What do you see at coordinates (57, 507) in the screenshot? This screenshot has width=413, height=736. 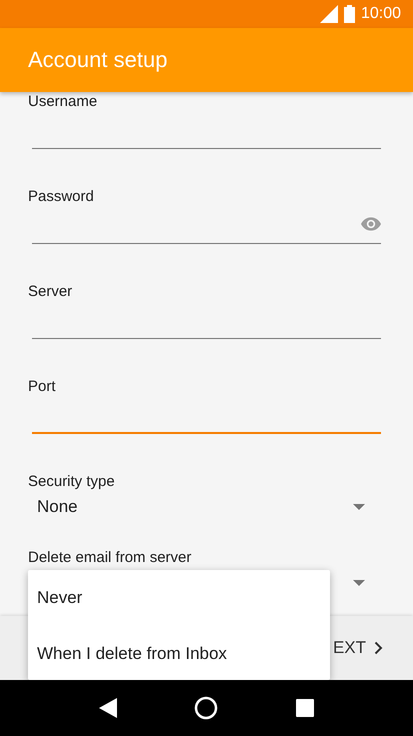 I see `dropdown-value: None` at bounding box center [57, 507].